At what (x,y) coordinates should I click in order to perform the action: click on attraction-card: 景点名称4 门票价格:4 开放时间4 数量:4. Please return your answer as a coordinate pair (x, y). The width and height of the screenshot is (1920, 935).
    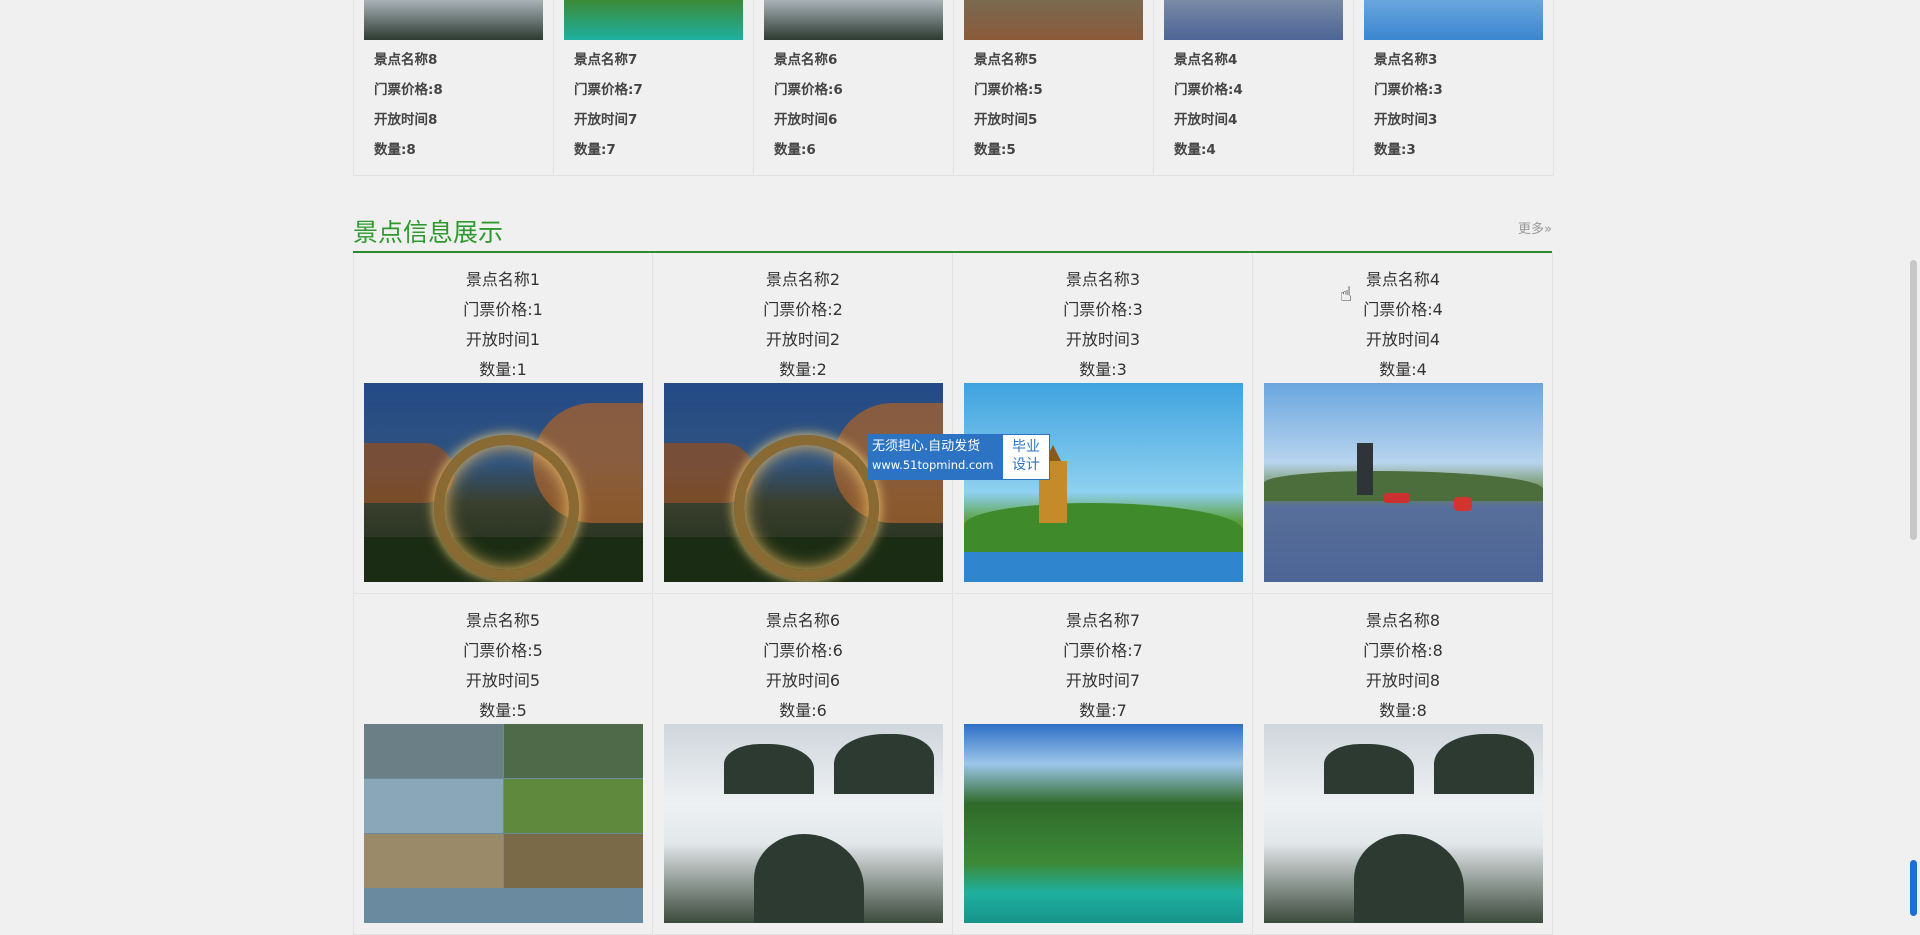
    Looking at the image, I should click on (1403, 423).